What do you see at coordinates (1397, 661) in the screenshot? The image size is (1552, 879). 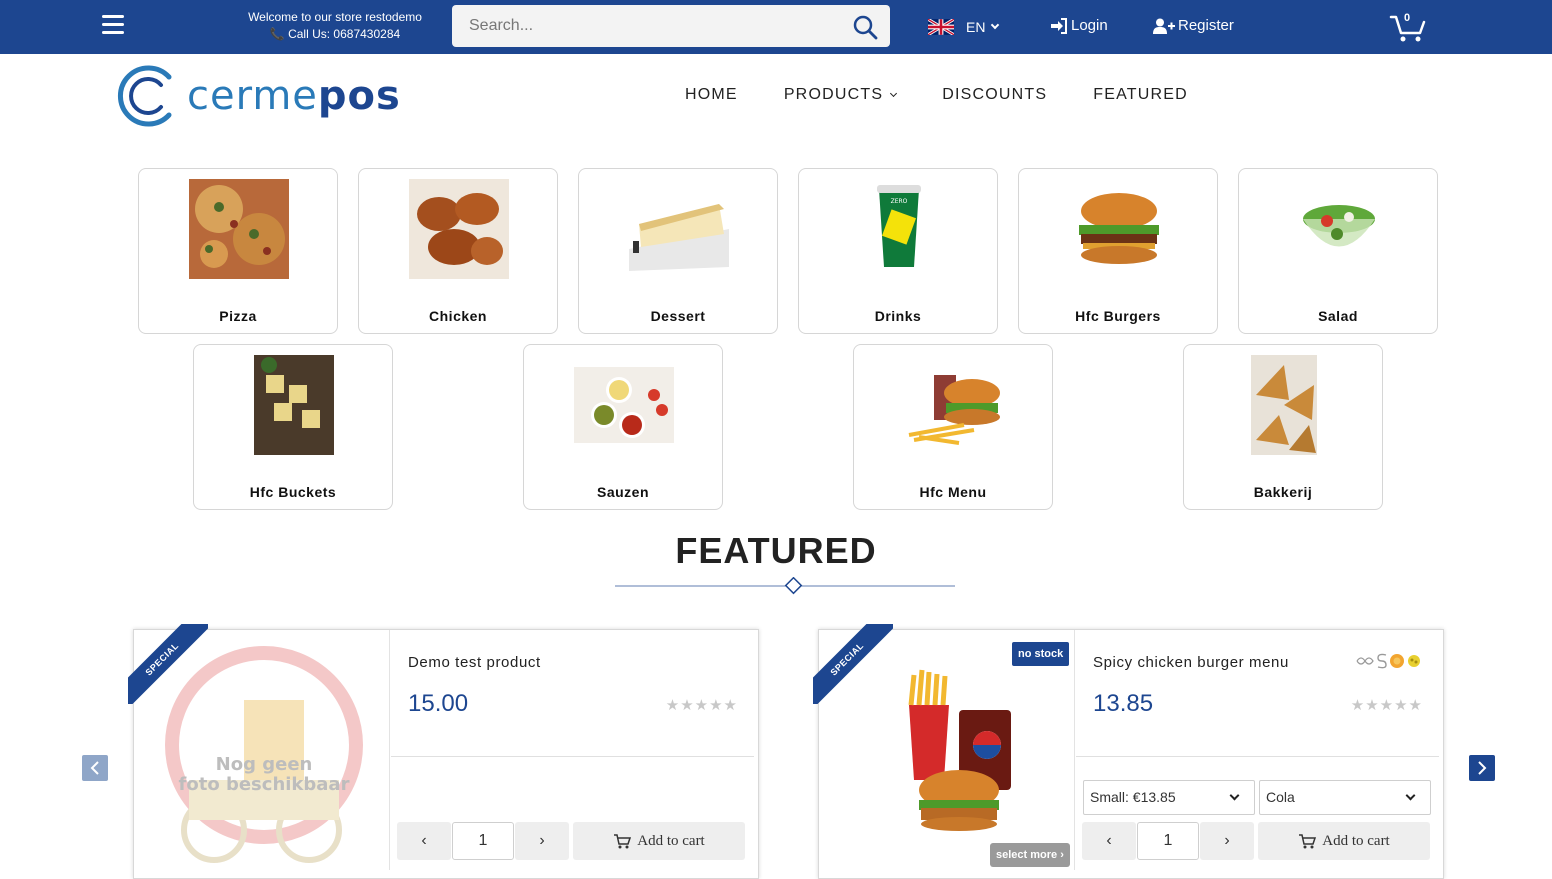 I see `egg-icon` at bounding box center [1397, 661].